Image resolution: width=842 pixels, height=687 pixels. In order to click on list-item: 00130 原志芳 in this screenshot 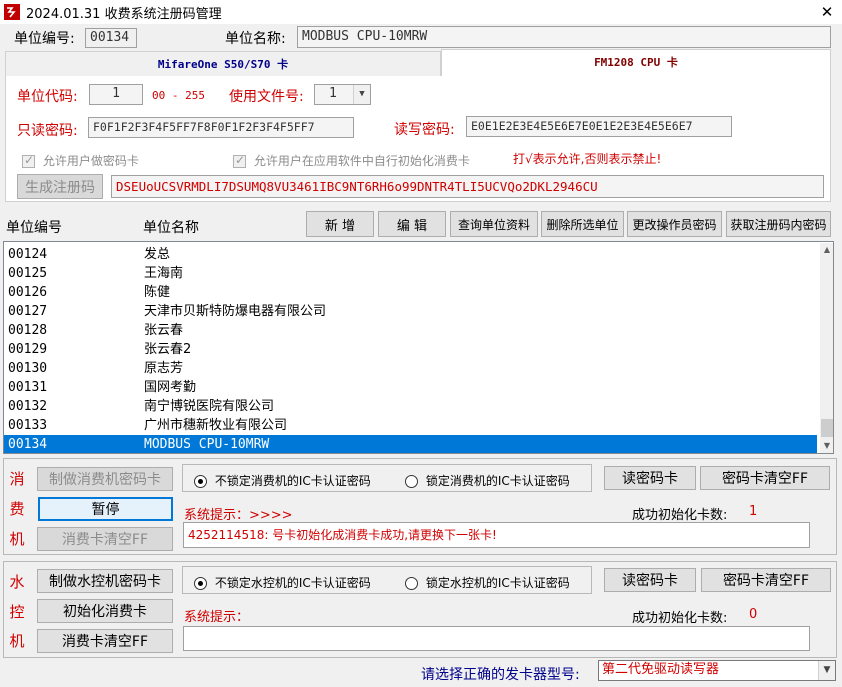, I will do `click(410, 368)`.